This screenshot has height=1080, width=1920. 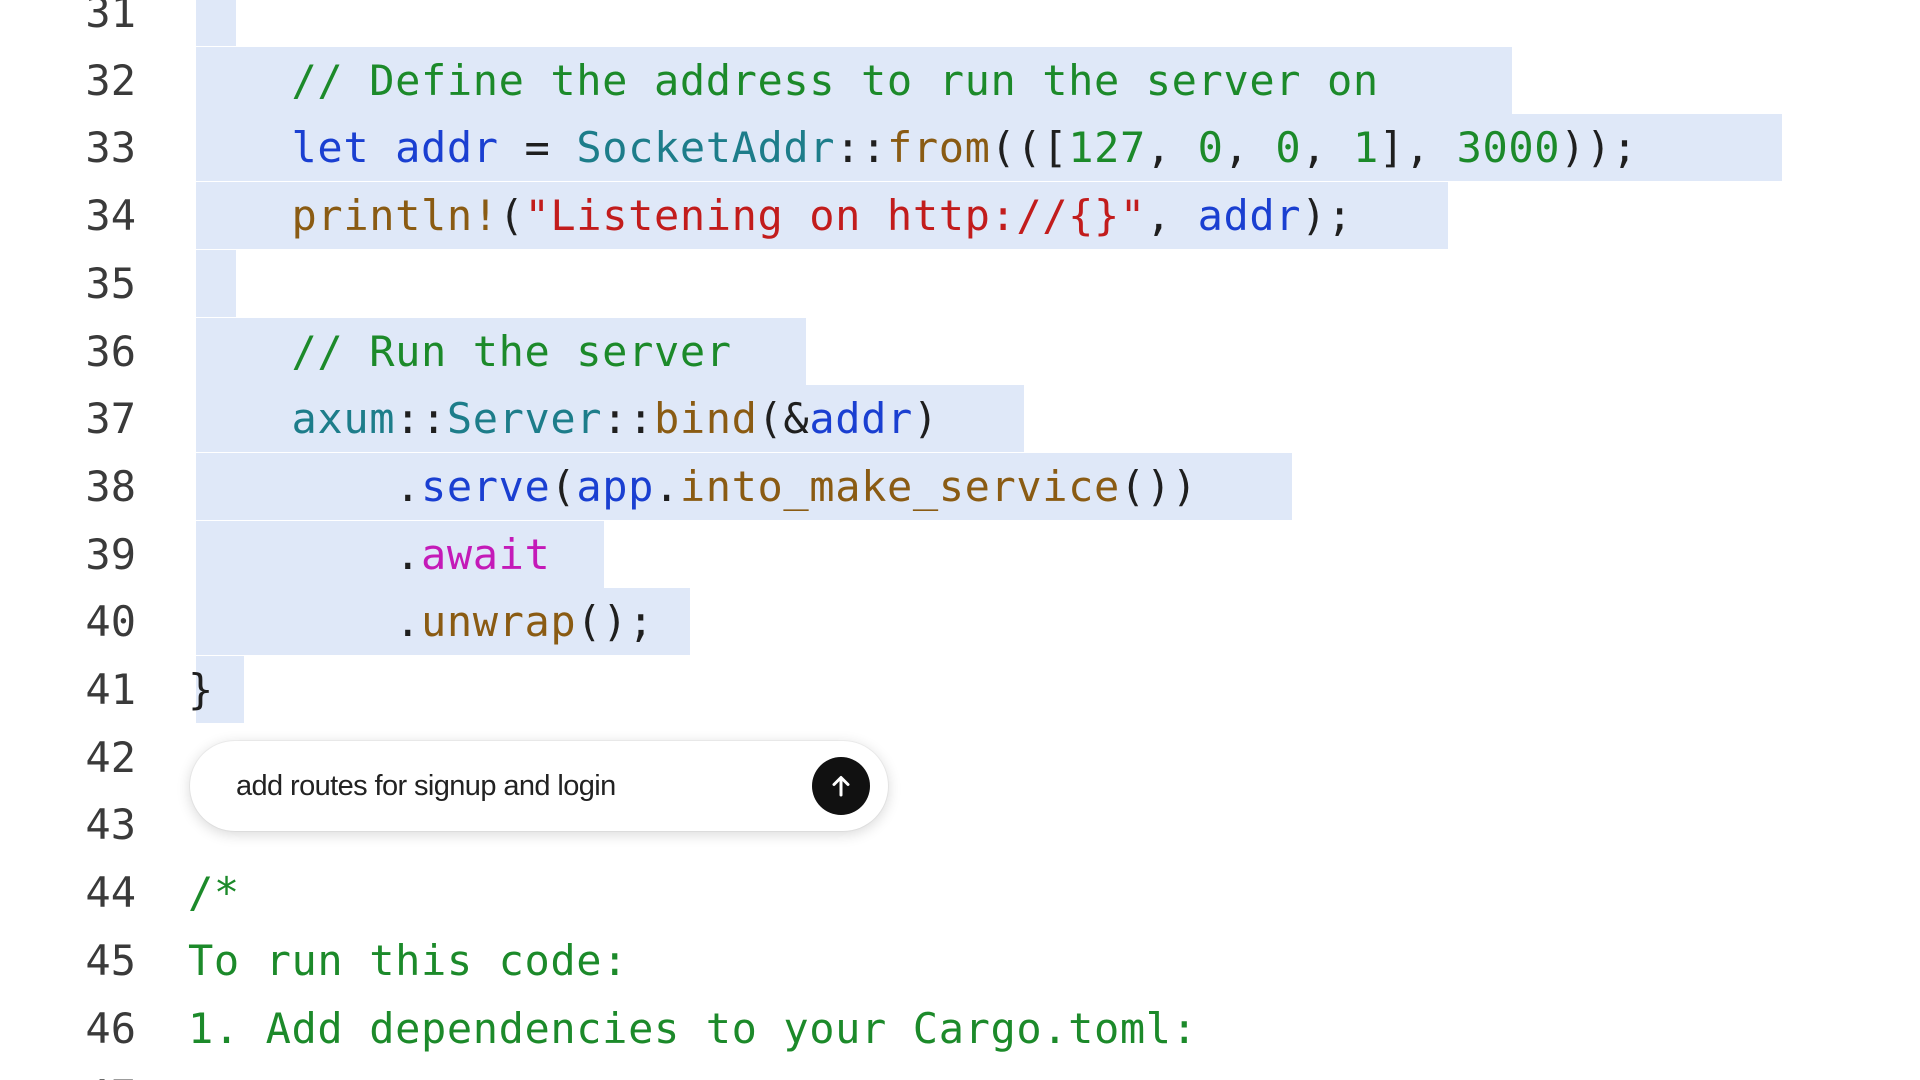 I want to click on line-number: 35, so click(x=110, y=283).